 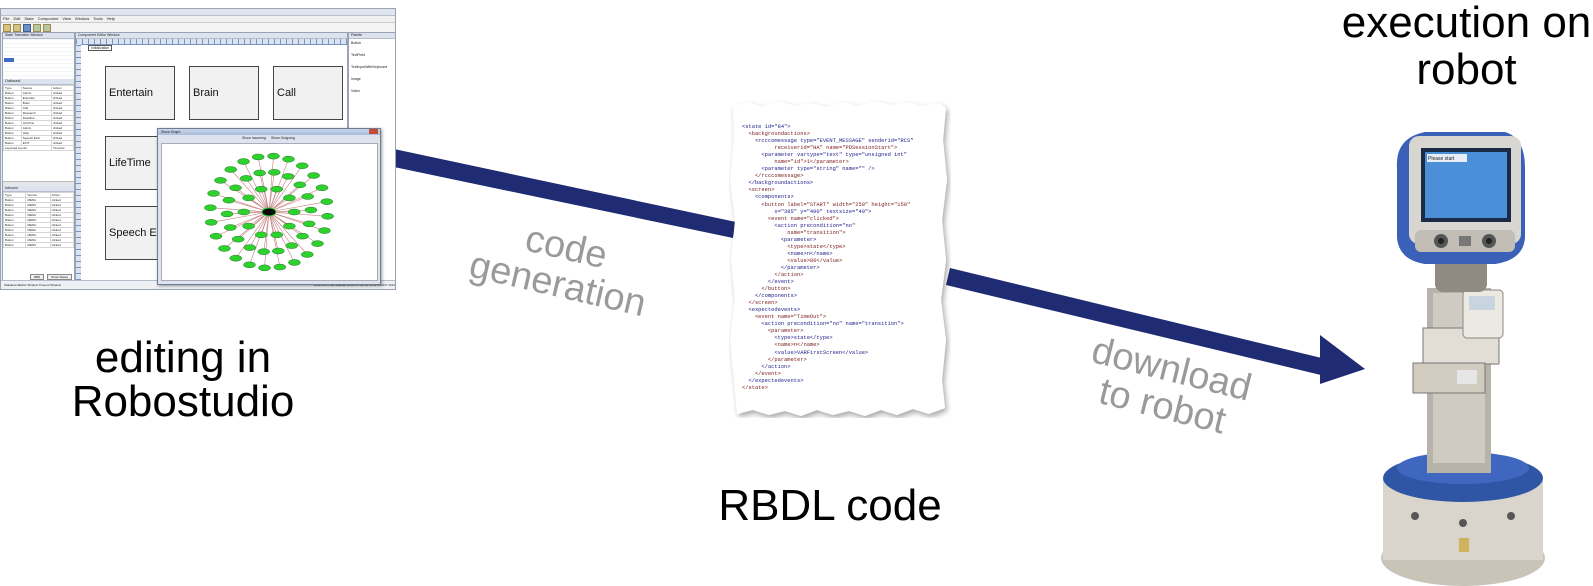 I want to click on code-line: </components>, so click(x=769, y=296).